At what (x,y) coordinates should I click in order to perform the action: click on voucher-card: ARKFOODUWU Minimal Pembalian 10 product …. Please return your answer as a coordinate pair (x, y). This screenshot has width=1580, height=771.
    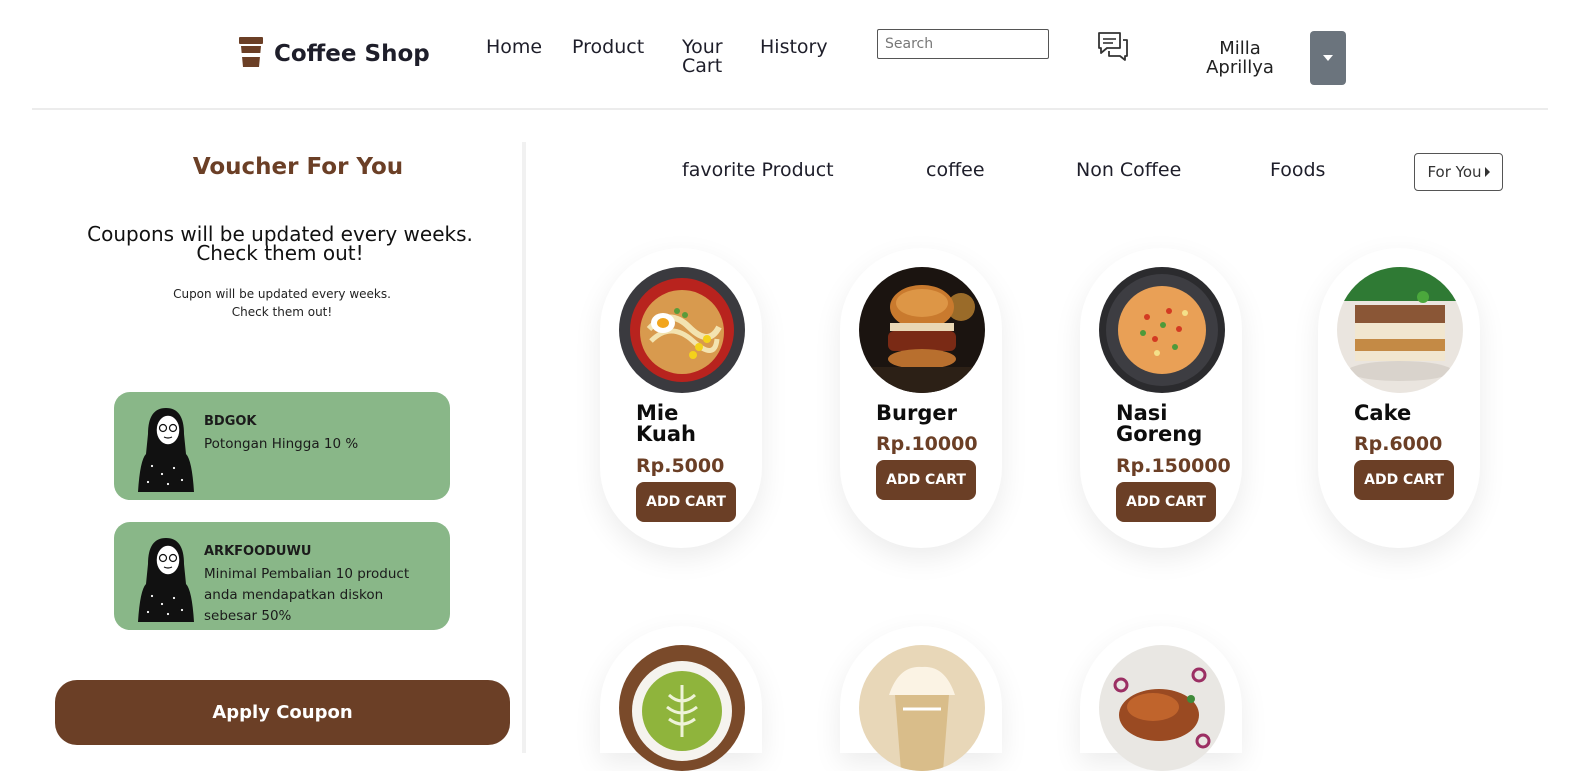
    Looking at the image, I should click on (282, 576).